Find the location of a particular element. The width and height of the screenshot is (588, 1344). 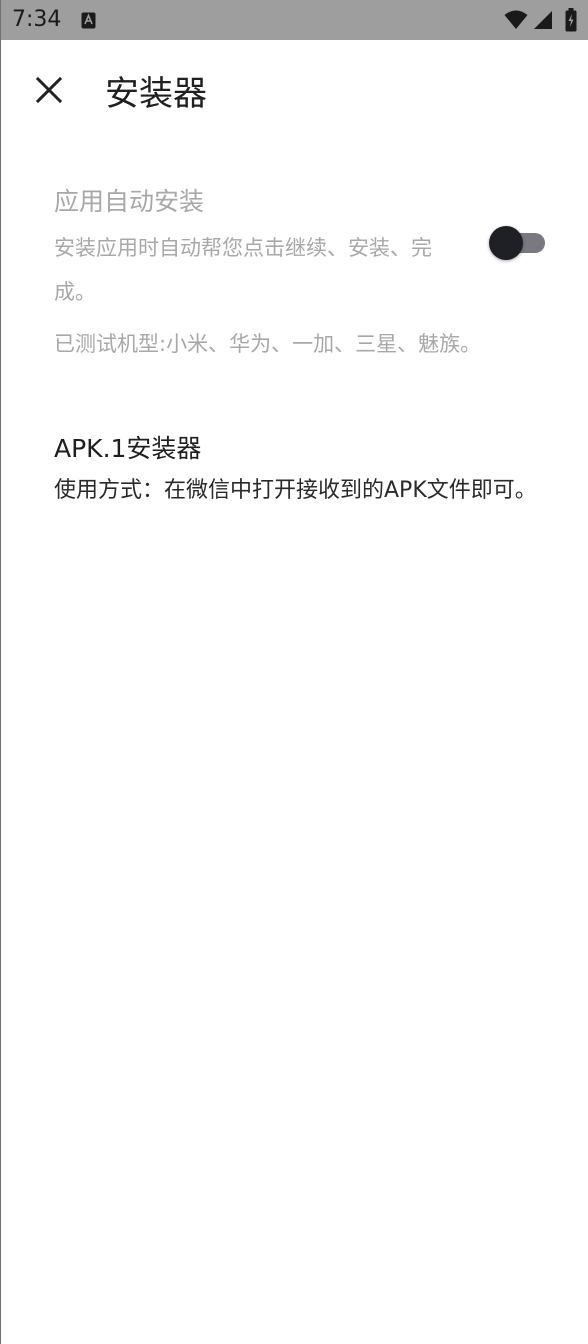

info-section: APK.1安装器 使用方式：在微信中打开接收到的APK文件即可。 is located at coordinates (294, 495).